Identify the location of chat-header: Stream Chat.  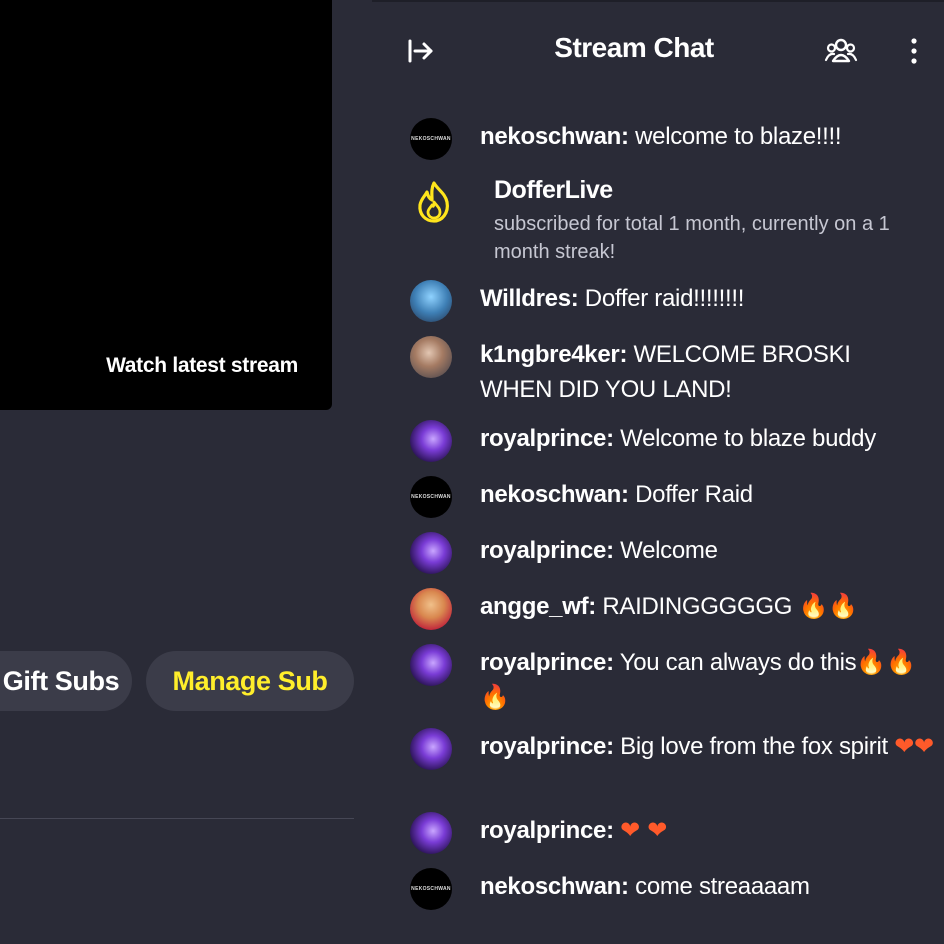
(658, 50).